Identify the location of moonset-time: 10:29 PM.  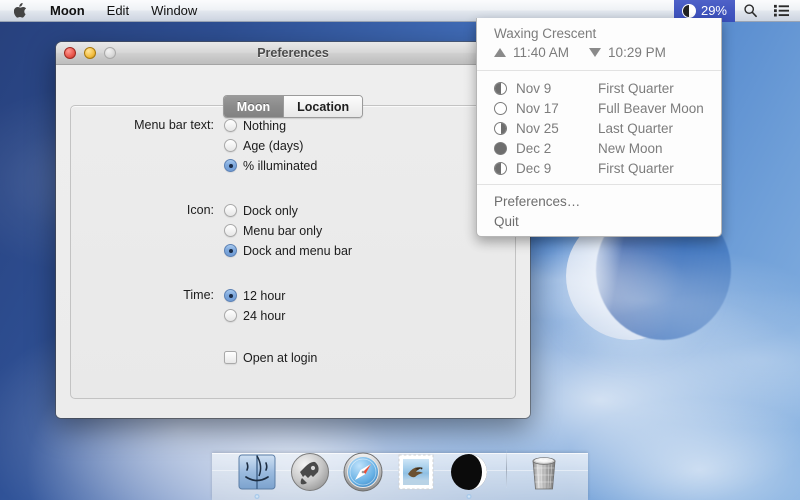
(637, 52).